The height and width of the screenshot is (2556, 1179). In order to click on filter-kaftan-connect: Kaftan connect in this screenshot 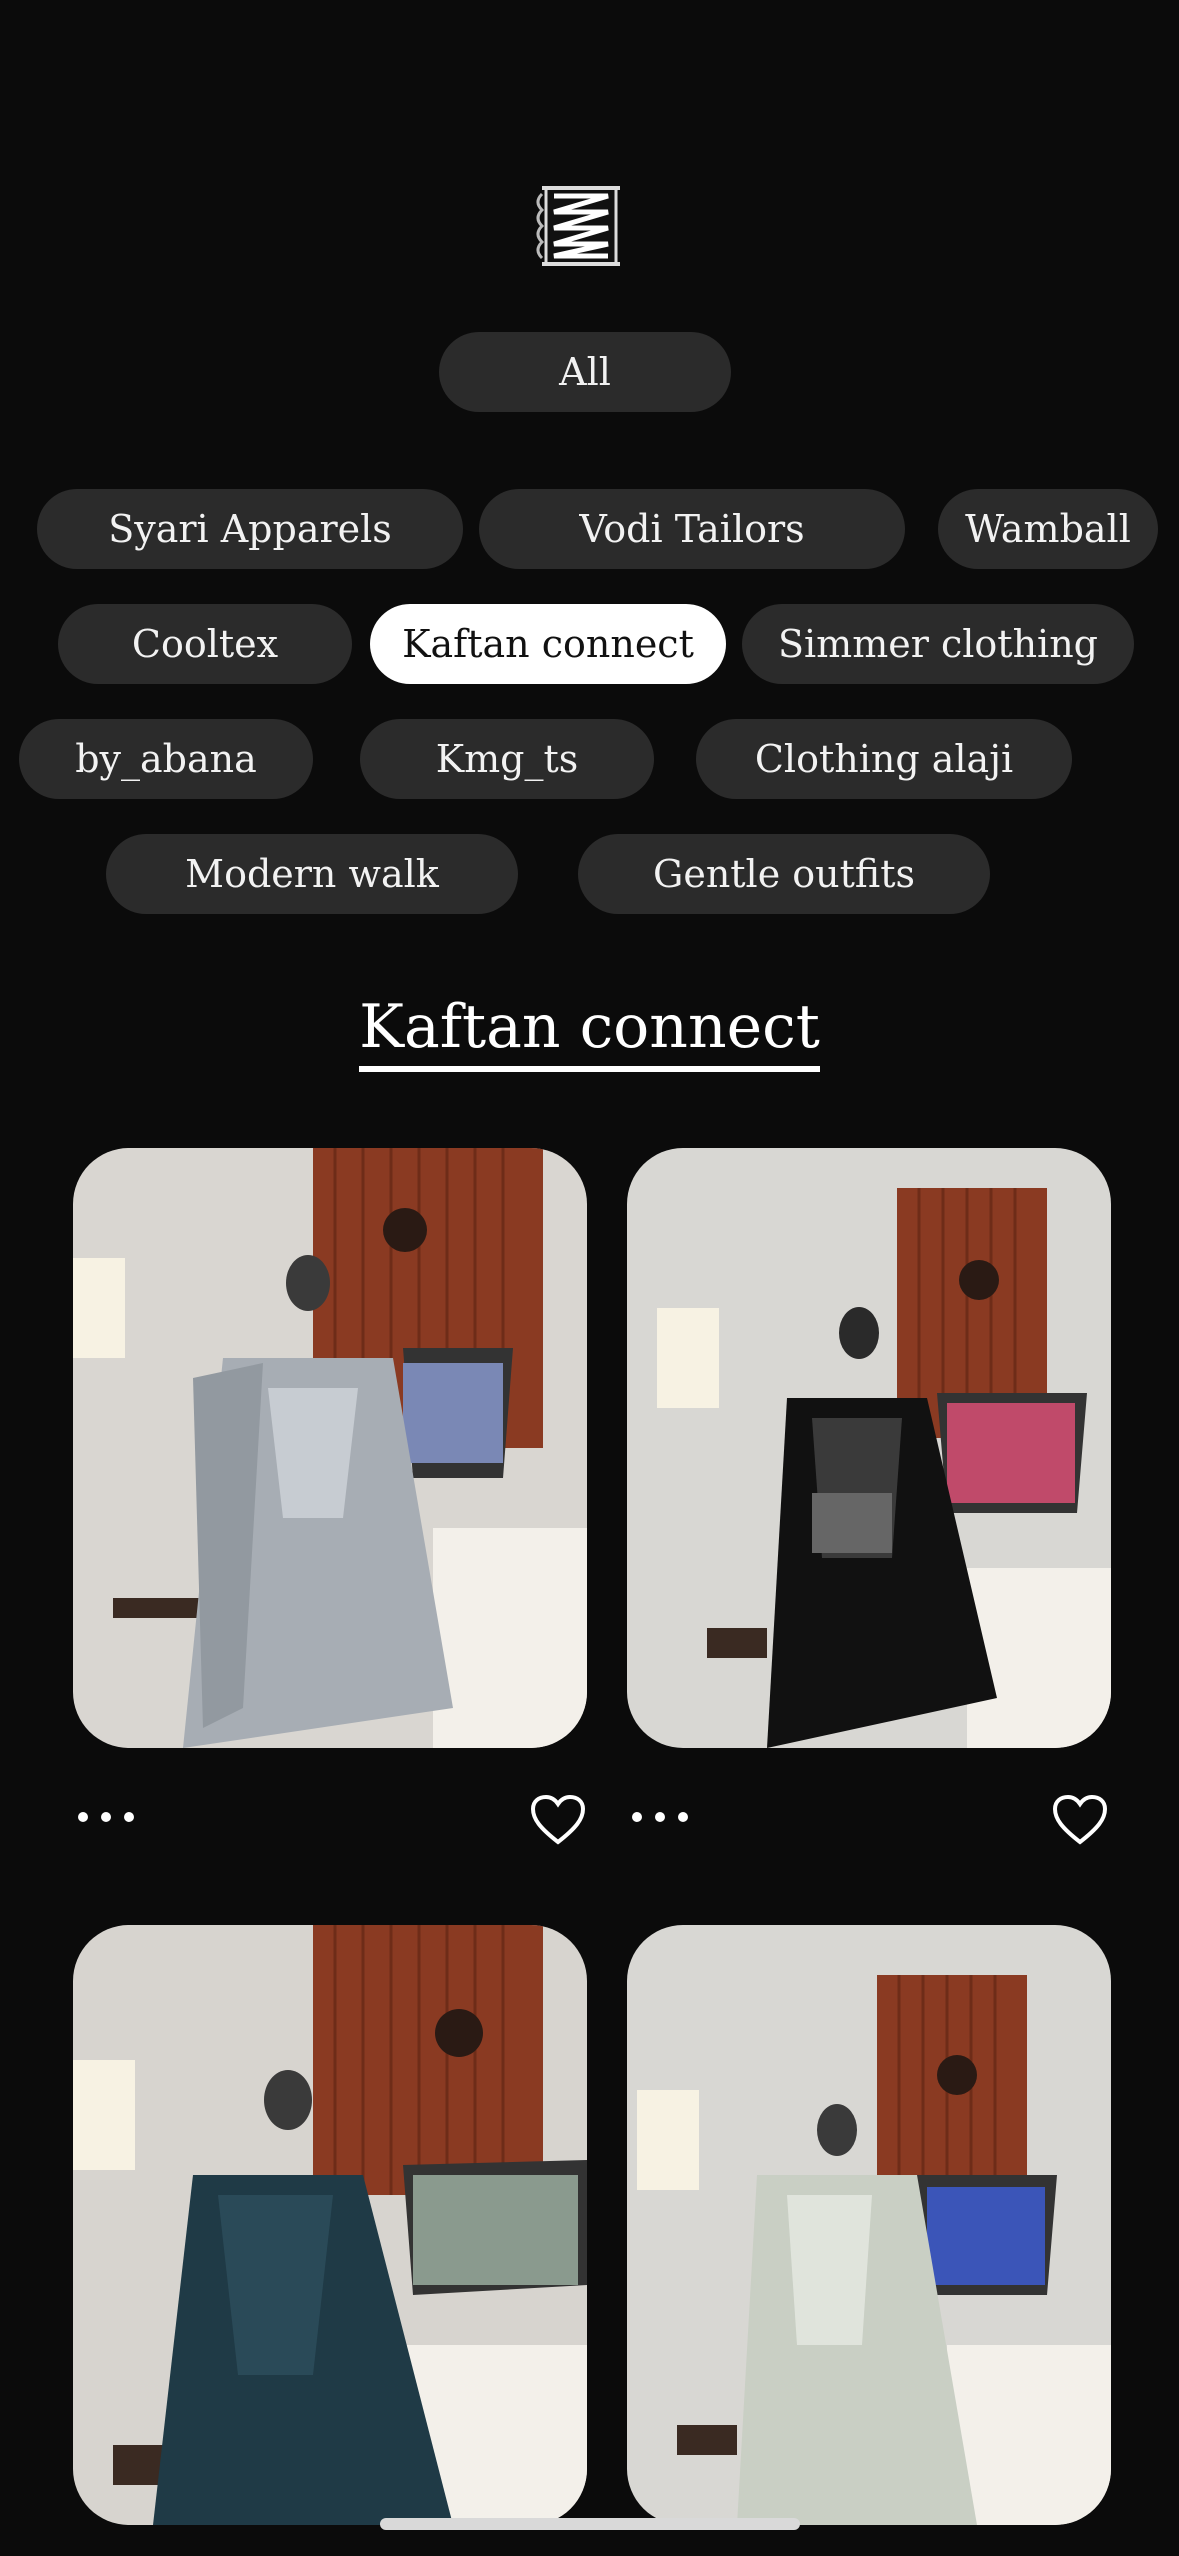, I will do `click(548, 644)`.